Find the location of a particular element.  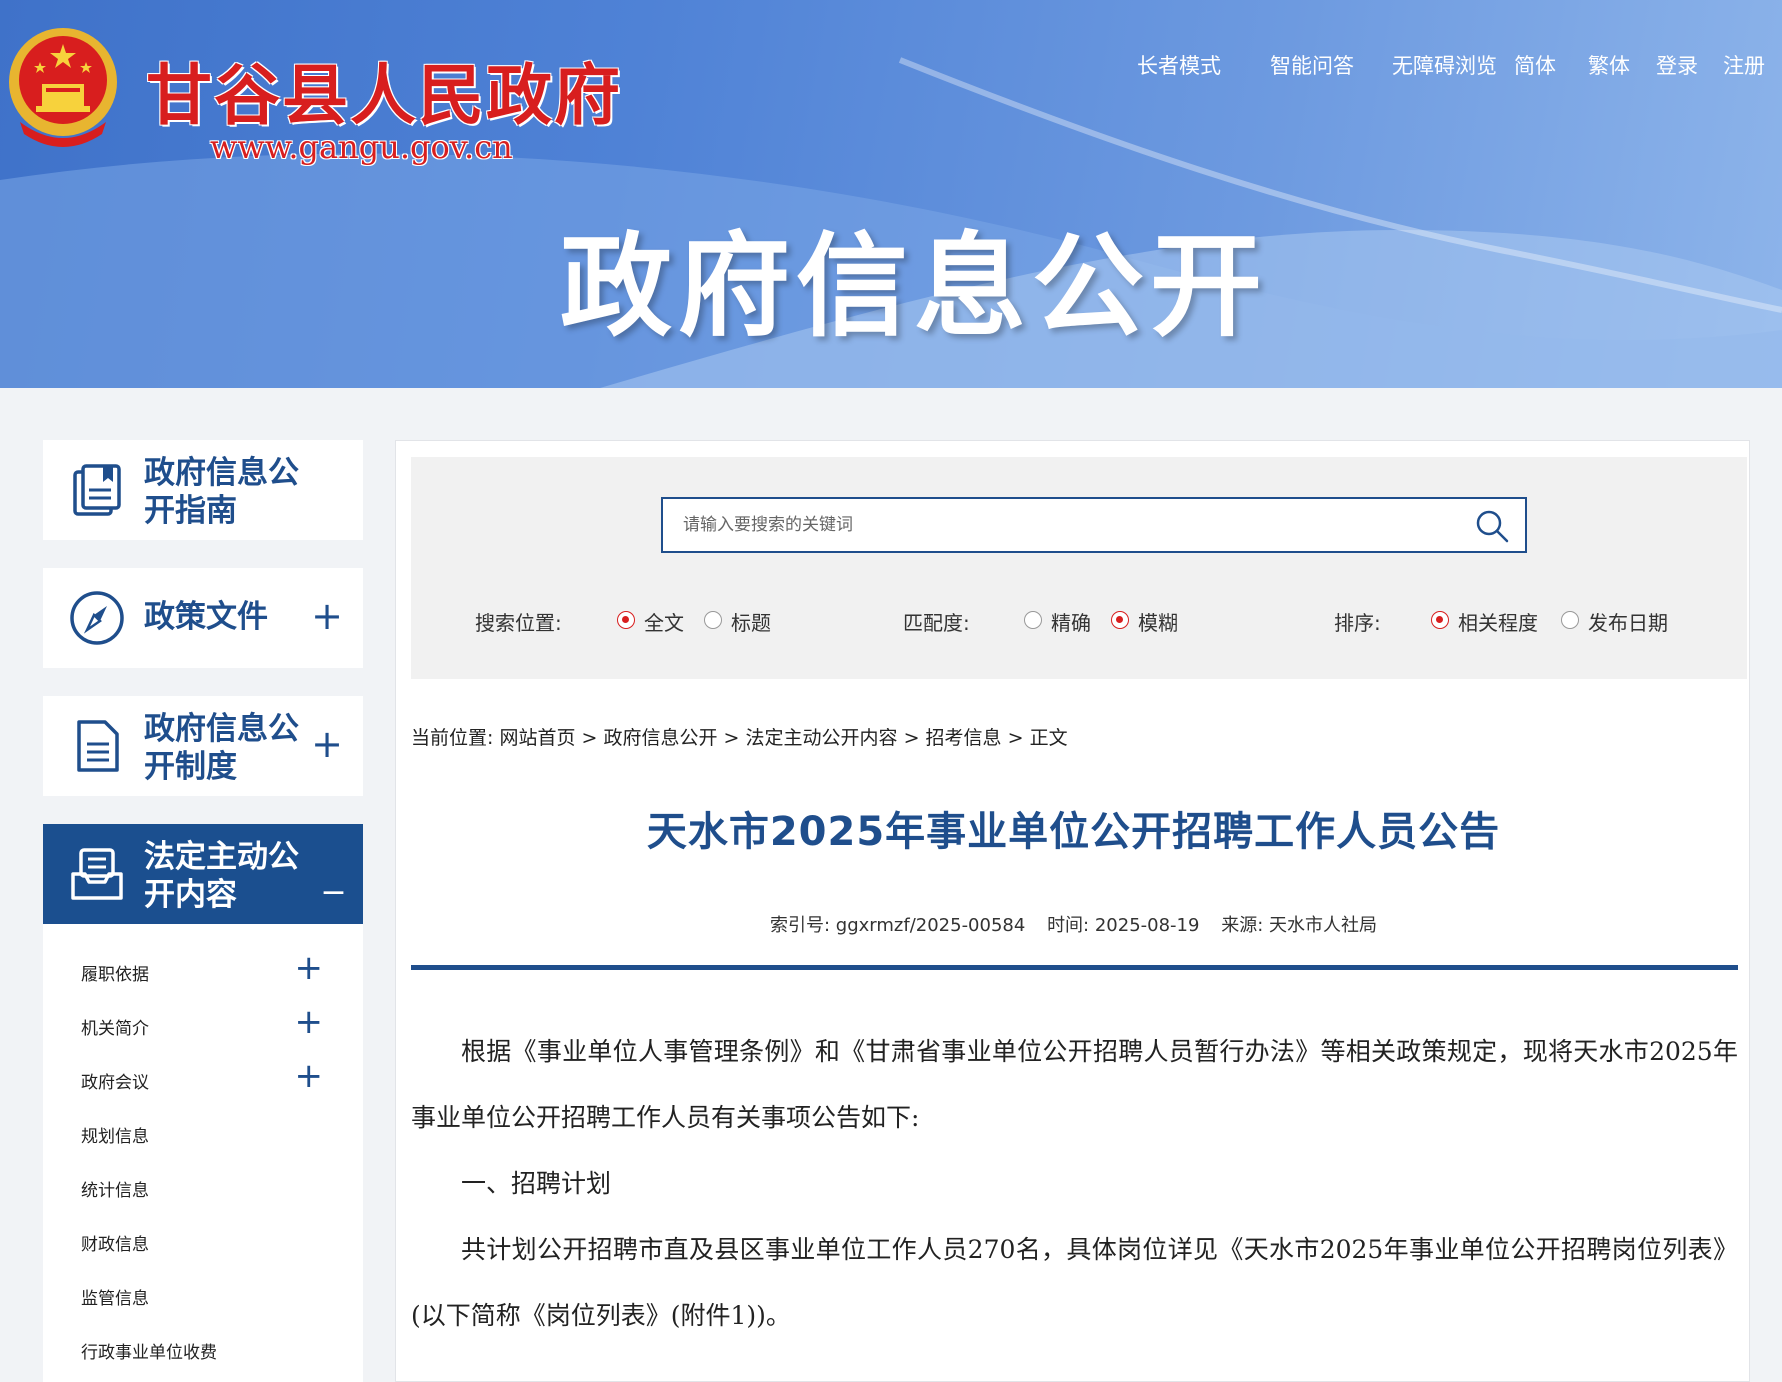

sub-item-label: 财政信息 is located at coordinates (115, 1245).